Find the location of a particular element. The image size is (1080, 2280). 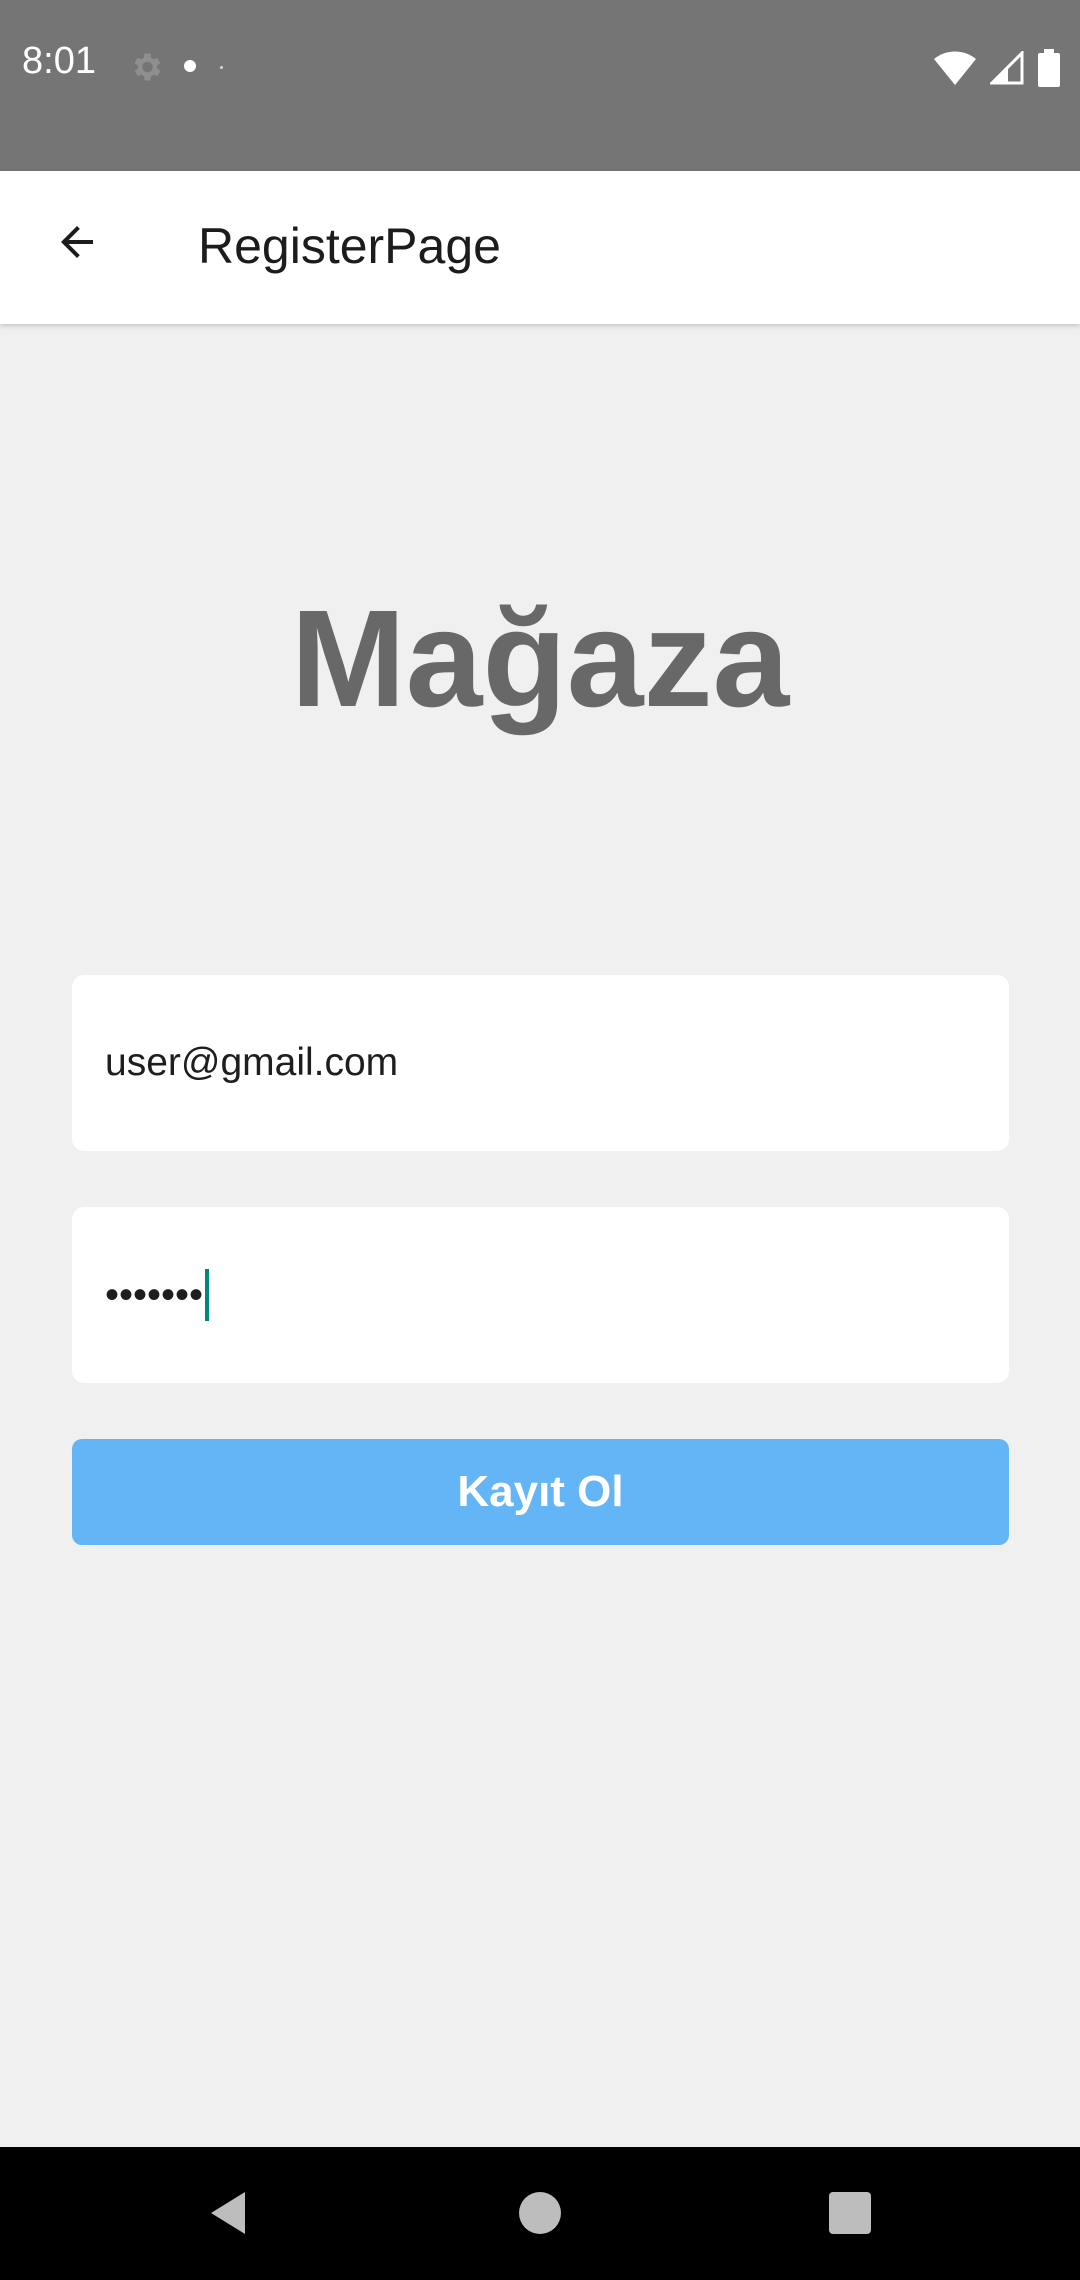

register-button: Kayıt Ol is located at coordinates (540, 1492).